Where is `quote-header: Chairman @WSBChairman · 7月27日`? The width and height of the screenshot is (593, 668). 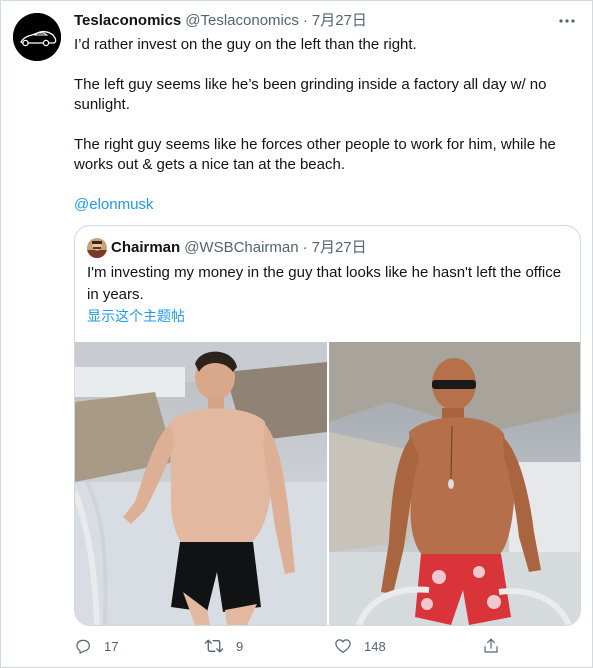 quote-header: Chairman @WSBChairman · 7月27日 is located at coordinates (227, 248).